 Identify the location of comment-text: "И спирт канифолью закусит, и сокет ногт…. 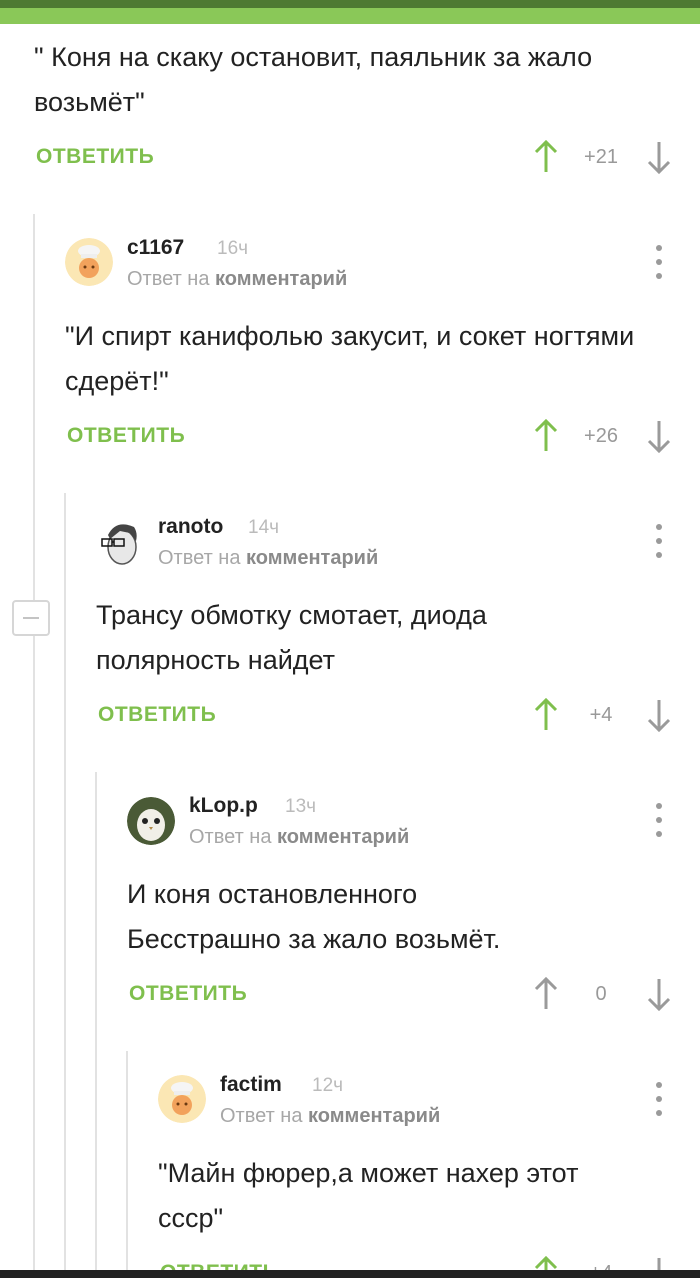
(350, 358).